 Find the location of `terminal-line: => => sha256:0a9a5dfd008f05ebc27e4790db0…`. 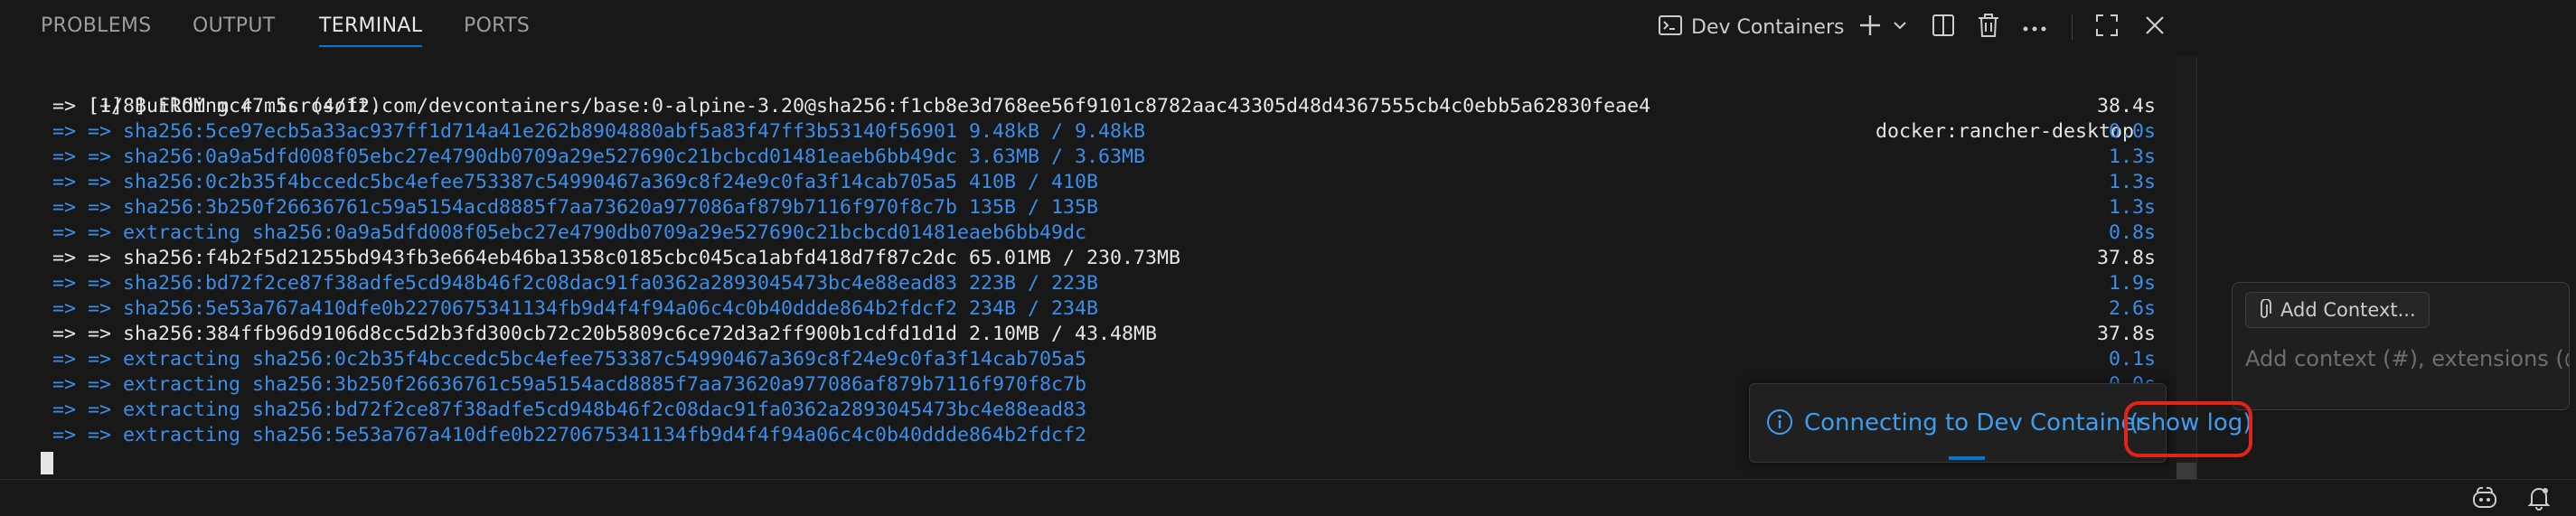

terminal-line: => => sha256:0a9a5dfd008f05ebc27e4790db0… is located at coordinates (1099, 156).